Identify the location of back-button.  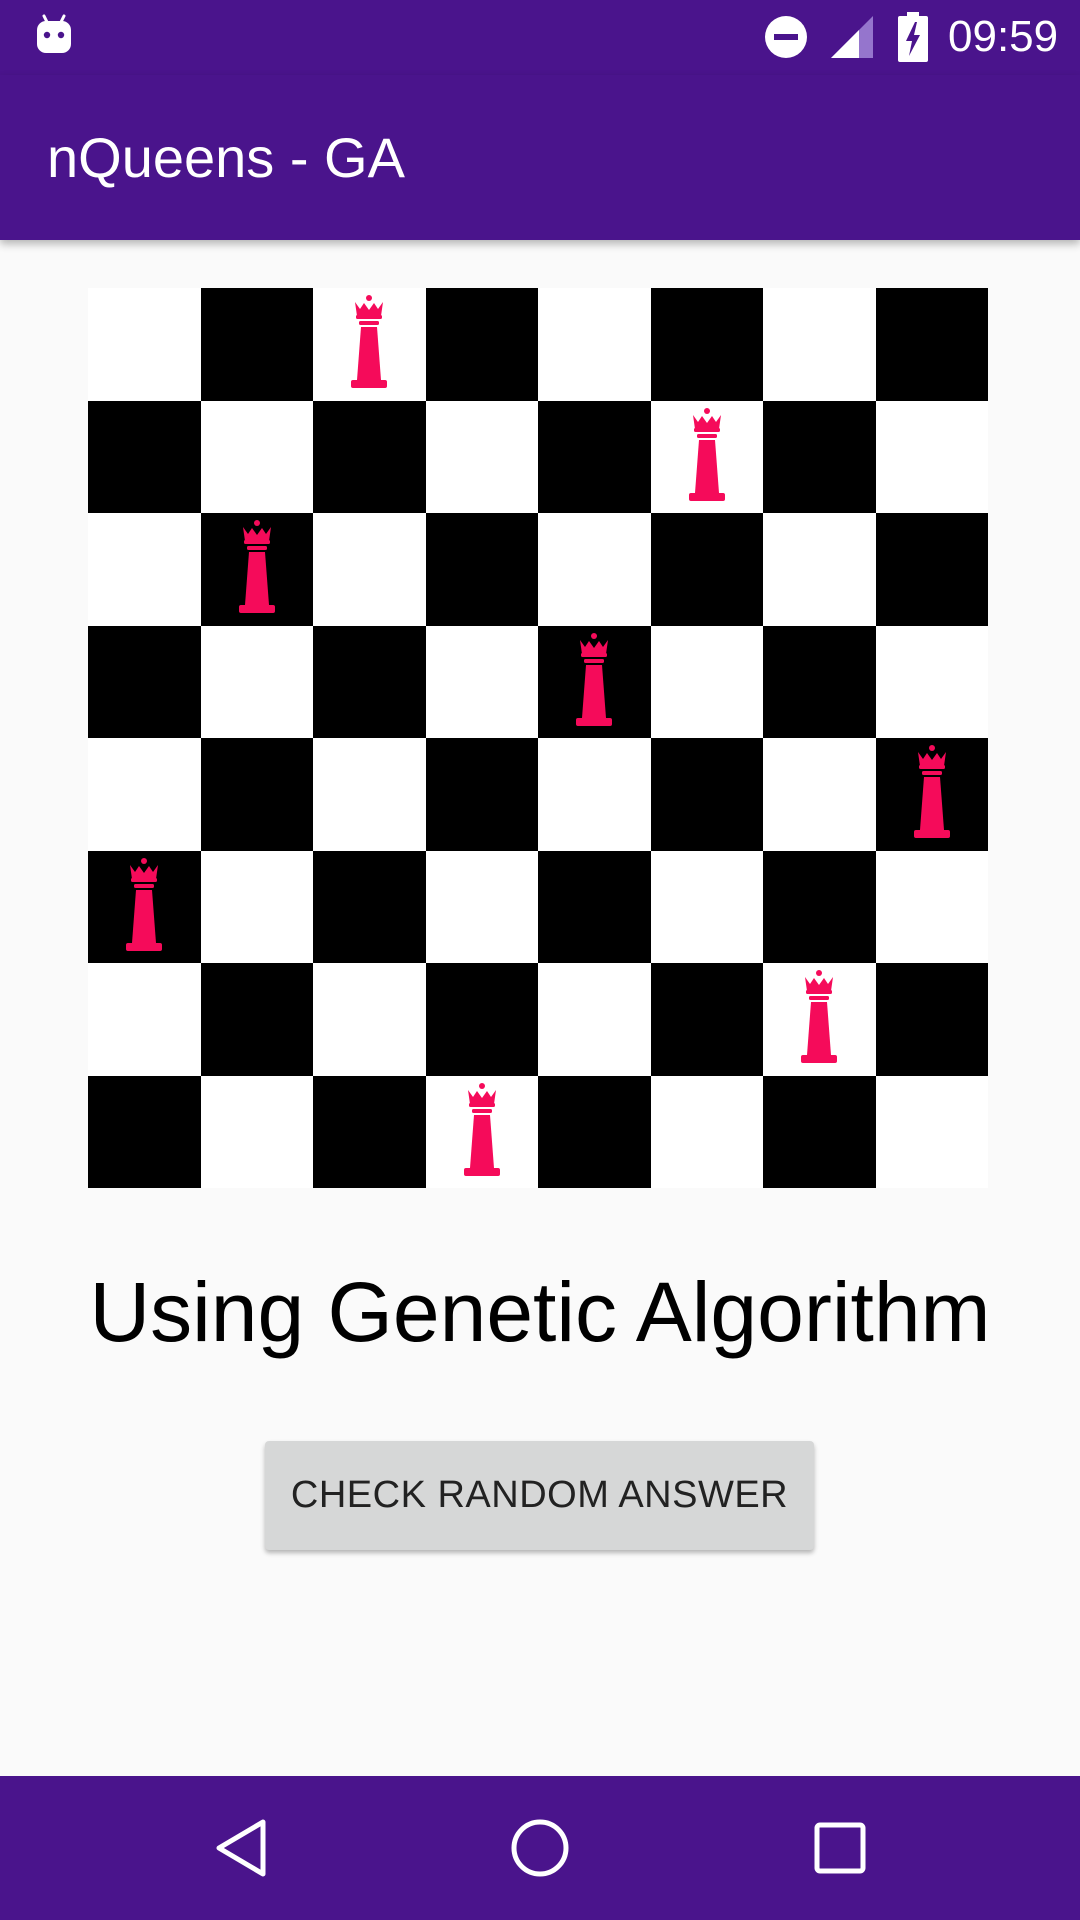
(241, 1848).